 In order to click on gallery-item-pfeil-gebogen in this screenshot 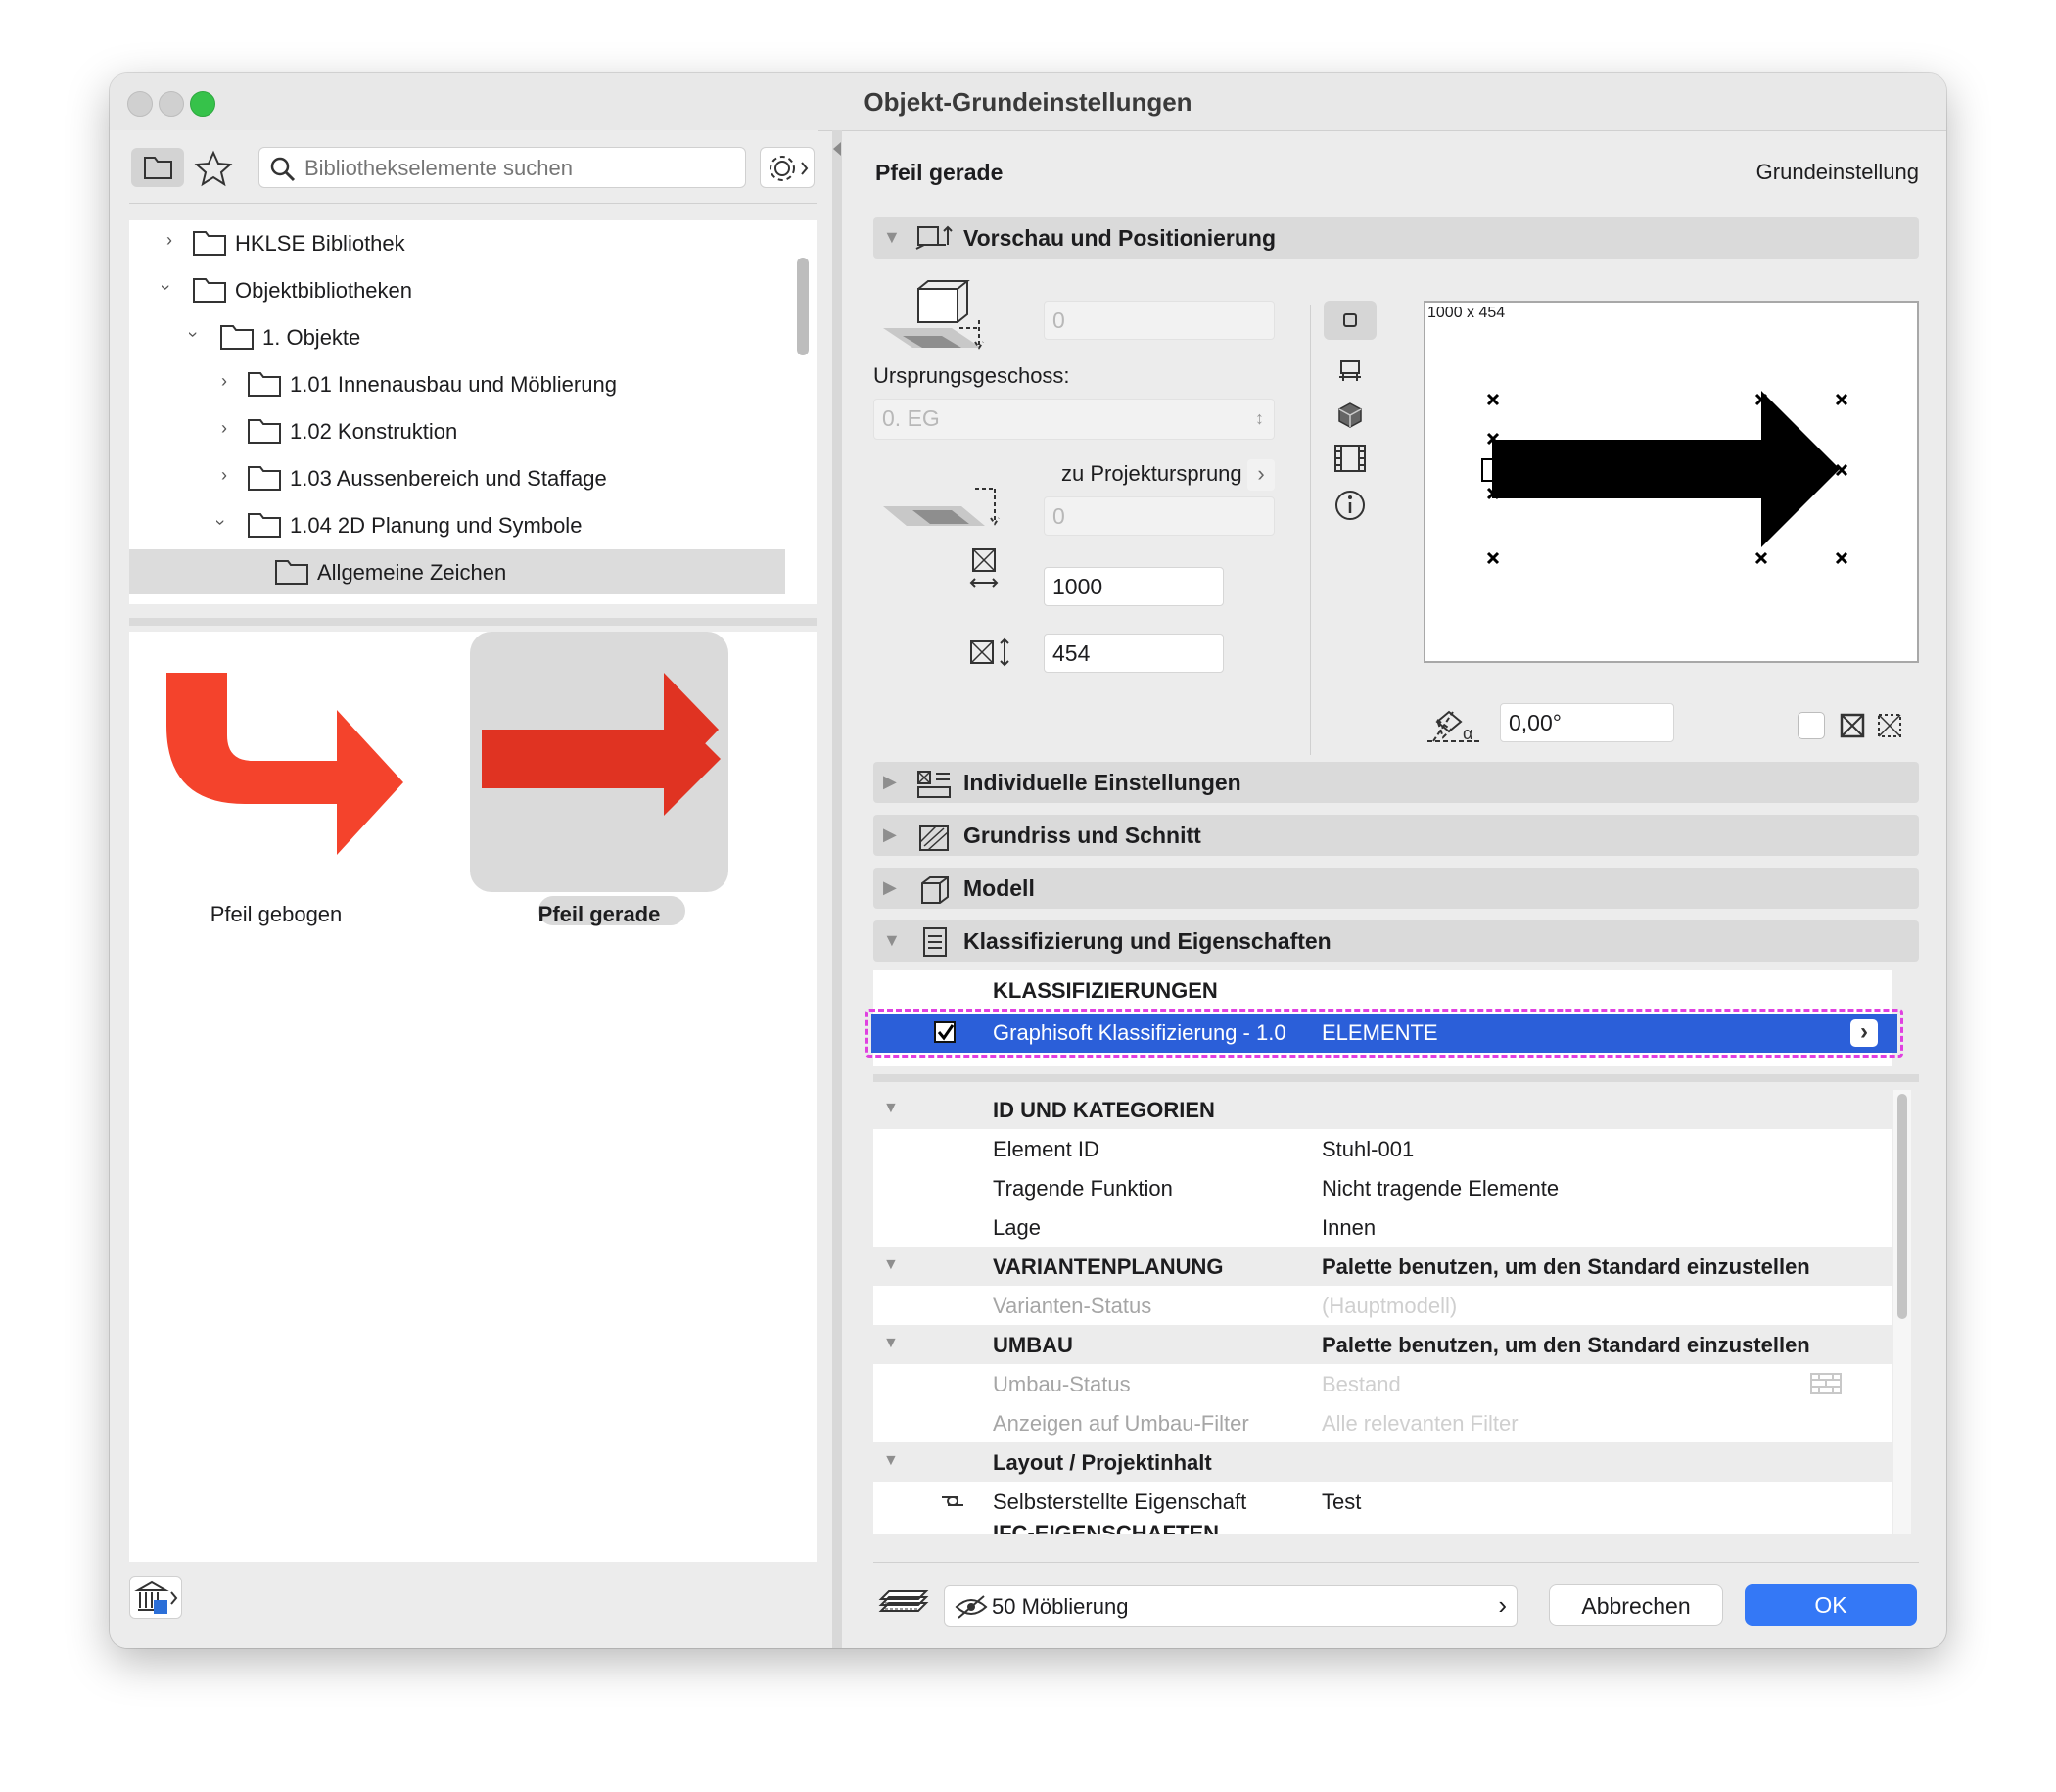, I will do `click(276, 776)`.